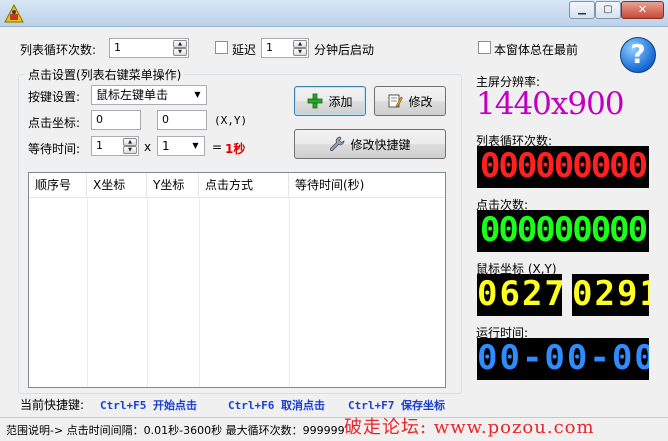 This screenshot has width=668, height=441. I want to click on wait-time-input: 1 ▲ ▼, so click(115, 146).